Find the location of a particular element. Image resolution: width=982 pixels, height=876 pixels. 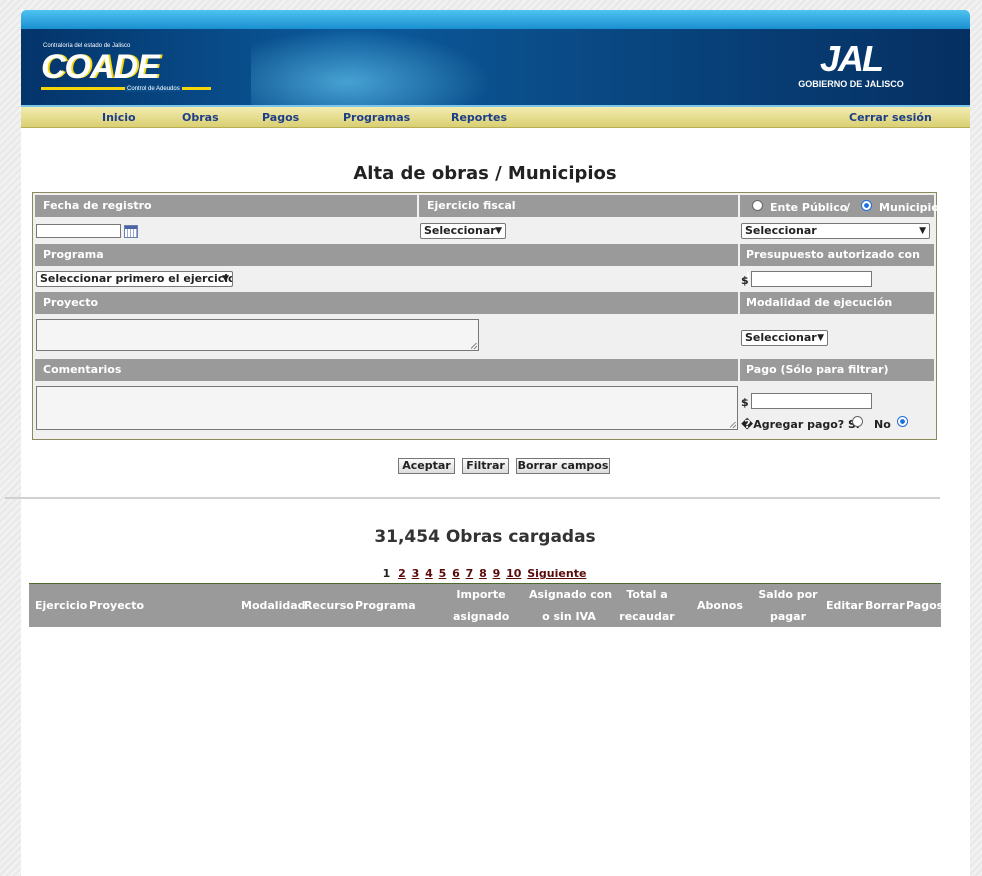

pager-page-7: 7 is located at coordinates (470, 573).